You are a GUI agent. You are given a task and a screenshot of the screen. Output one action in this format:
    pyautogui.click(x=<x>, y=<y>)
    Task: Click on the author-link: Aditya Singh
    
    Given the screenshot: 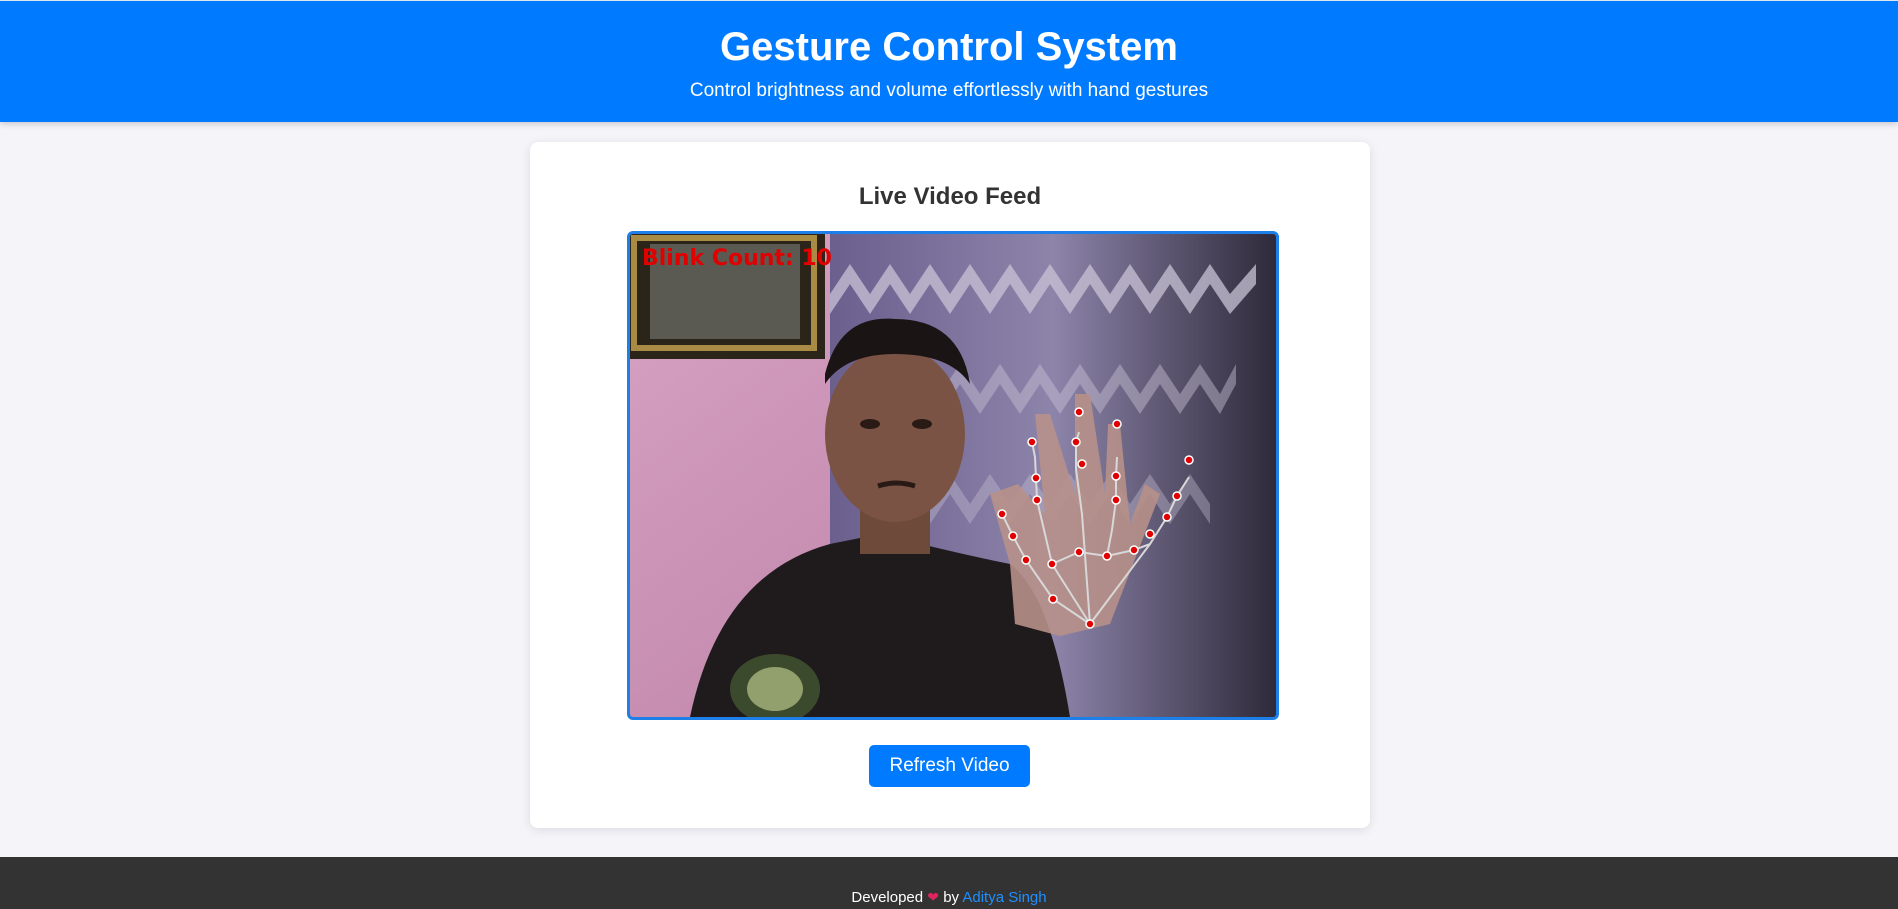 What is the action you would take?
    pyautogui.click(x=1004, y=897)
    